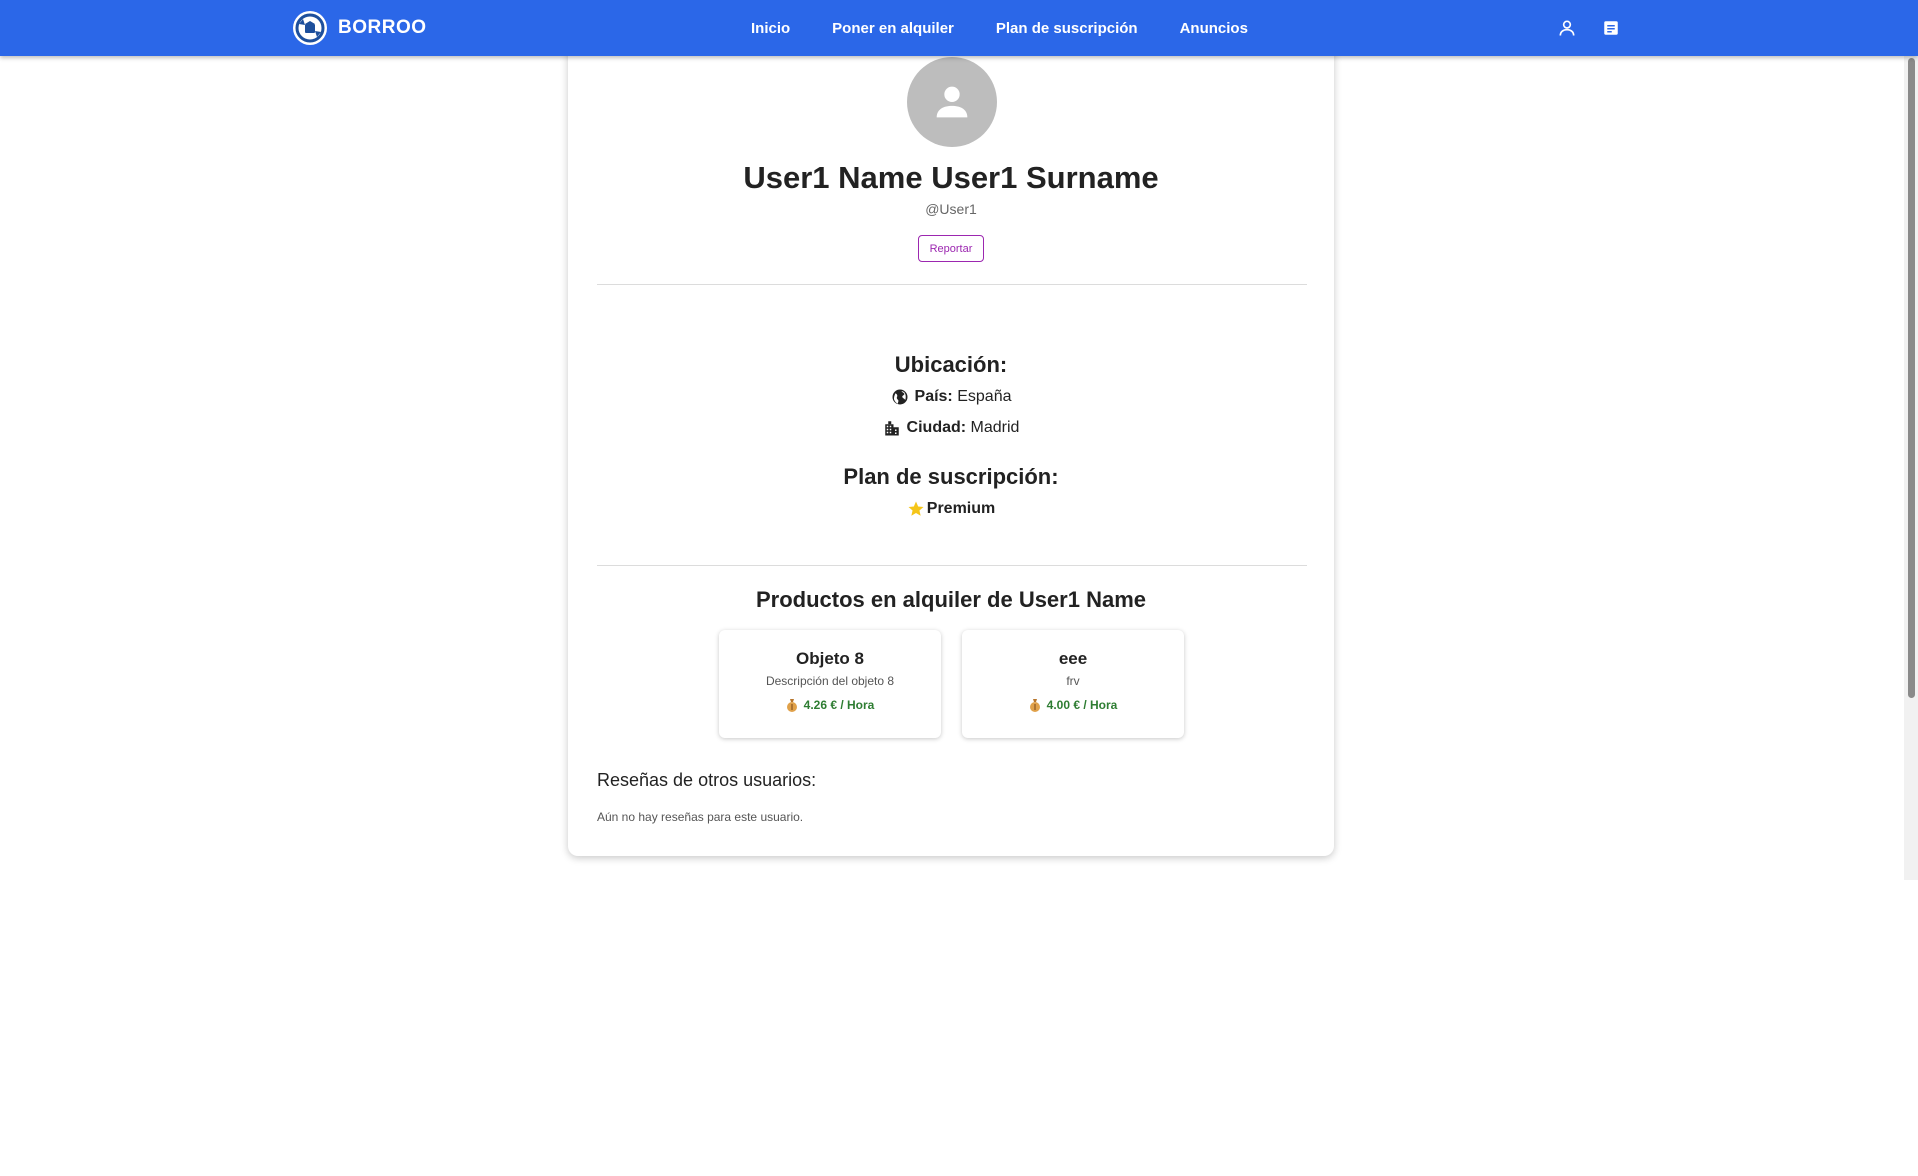 Image resolution: width=1918 pixels, height=1176 pixels. What do you see at coordinates (1073, 681) in the screenshot?
I see `product-description: frv` at bounding box center [1073, 681].